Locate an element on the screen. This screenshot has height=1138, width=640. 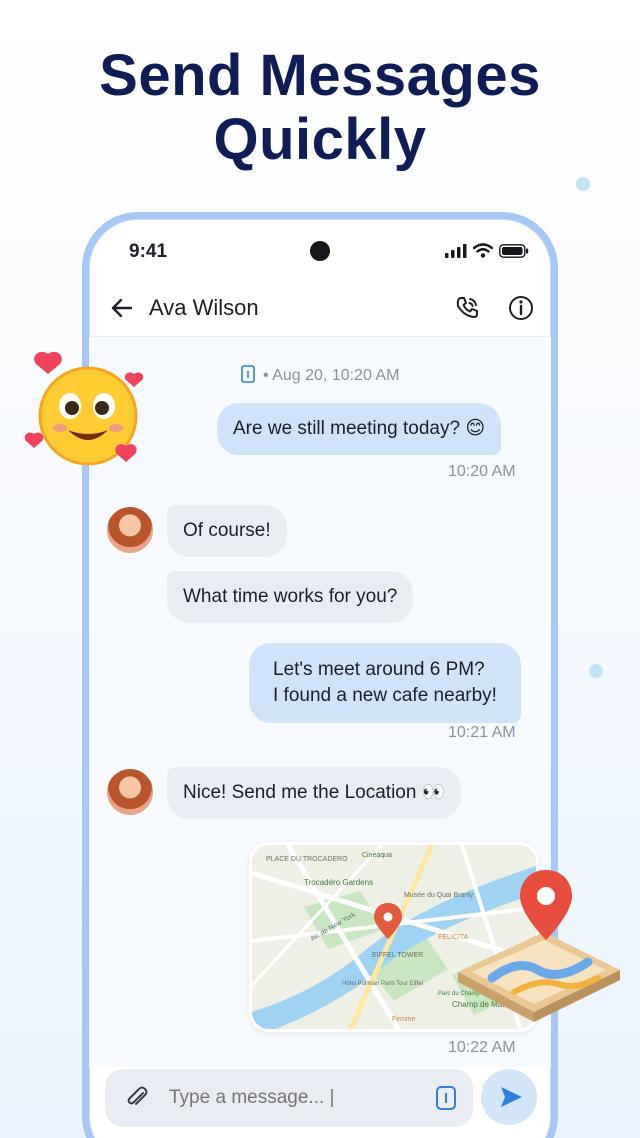
message-text: Of course! is located at coordinates (227, 530).